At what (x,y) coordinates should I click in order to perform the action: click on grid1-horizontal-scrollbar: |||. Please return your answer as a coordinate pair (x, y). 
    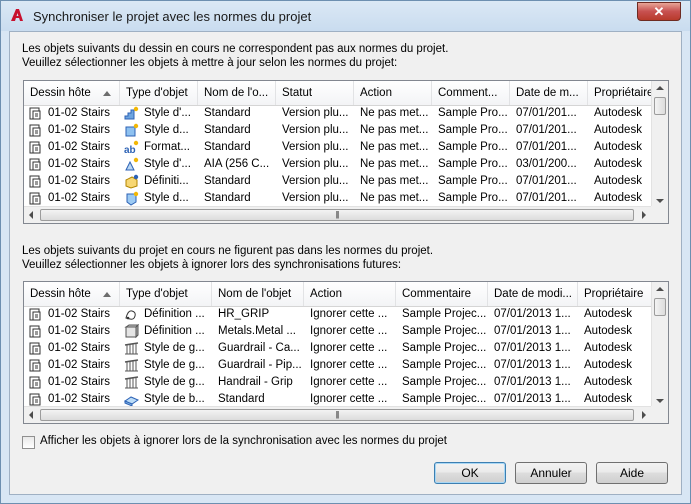
    Looking at the image, I should click on (337, 214).